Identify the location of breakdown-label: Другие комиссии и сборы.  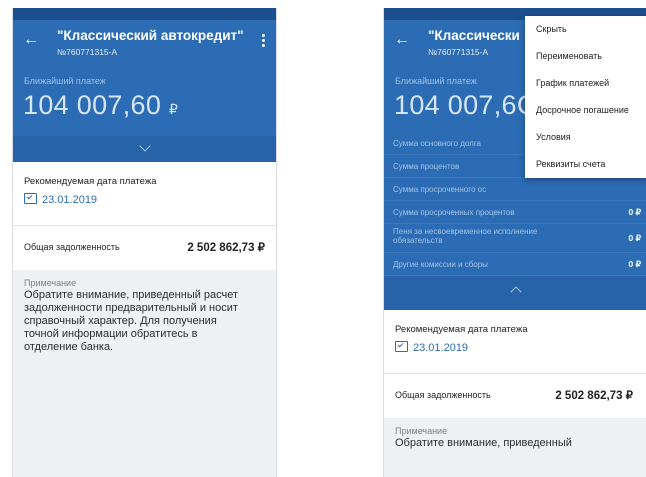
(440, 264).